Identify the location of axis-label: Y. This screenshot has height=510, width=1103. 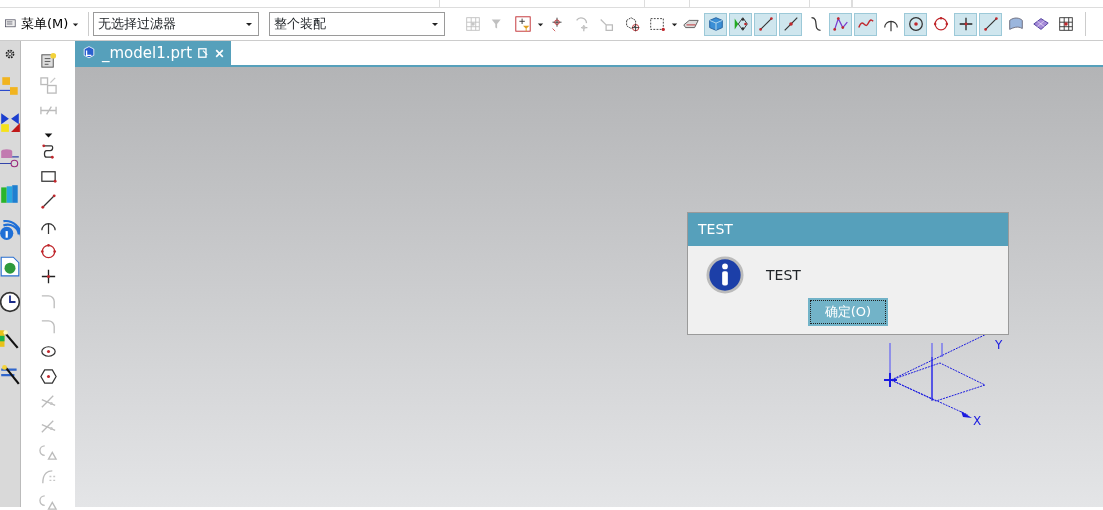
(999, 345).